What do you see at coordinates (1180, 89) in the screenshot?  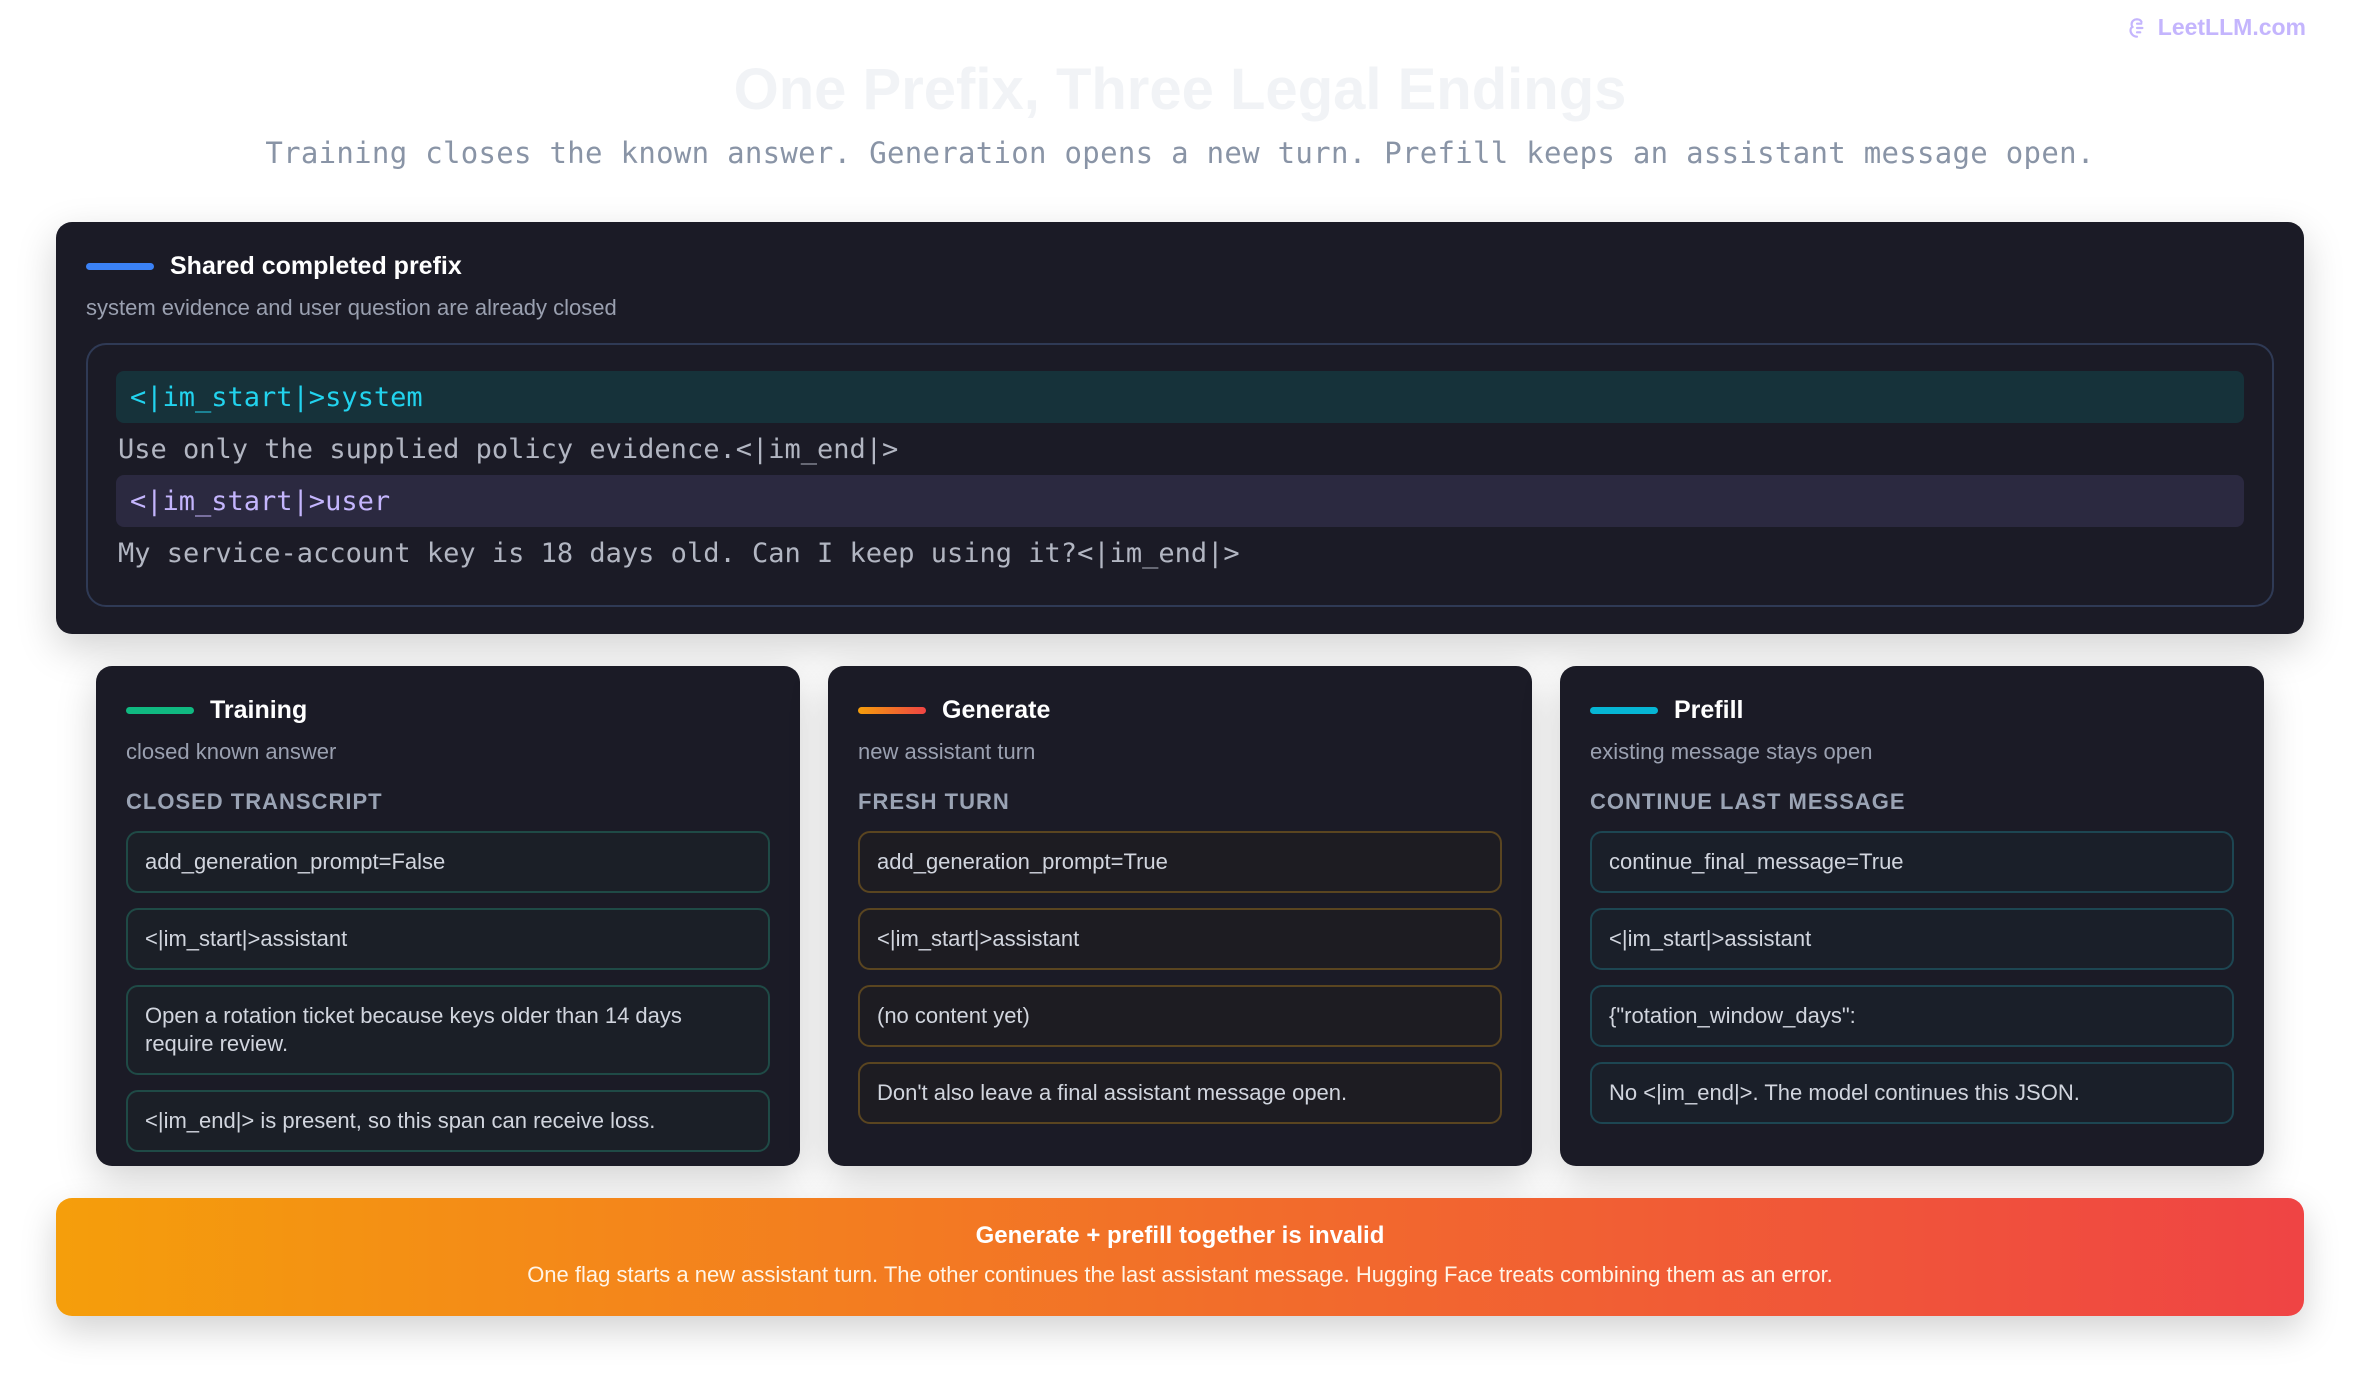 I see `page-title: One Prefix, Three Legal Endings` at bounding box center [1180, 89].